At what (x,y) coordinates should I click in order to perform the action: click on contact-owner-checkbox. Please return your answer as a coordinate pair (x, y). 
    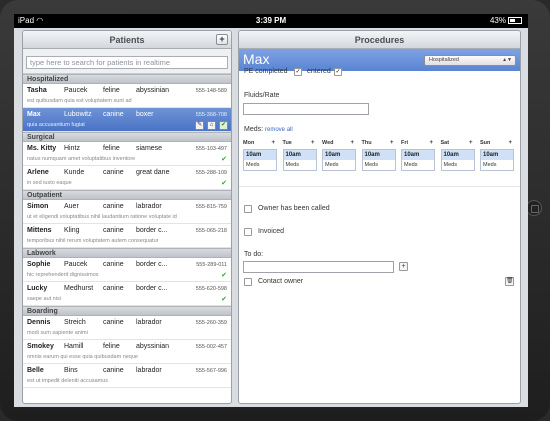
    Looking at the image, I should click on (248, 282).